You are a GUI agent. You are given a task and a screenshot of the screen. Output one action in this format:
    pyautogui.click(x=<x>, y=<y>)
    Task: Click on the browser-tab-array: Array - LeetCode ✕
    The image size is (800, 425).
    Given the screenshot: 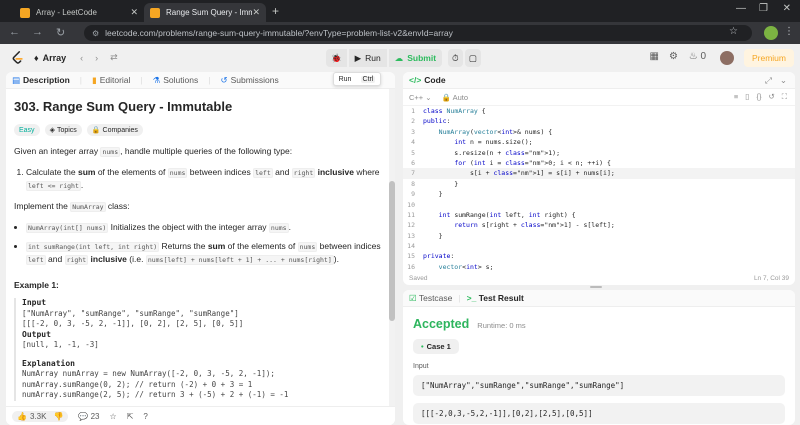 What is the action you would take?
    pyautogui.click(x=79, y=12)
    